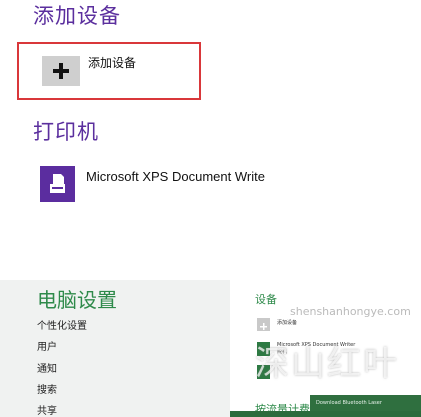 The width and height of the screenshot is (421, 417). Describe the element at coordinates (327, 364) in the screenshot. I see `watermark-glyphs: 深山红叶` at that location.